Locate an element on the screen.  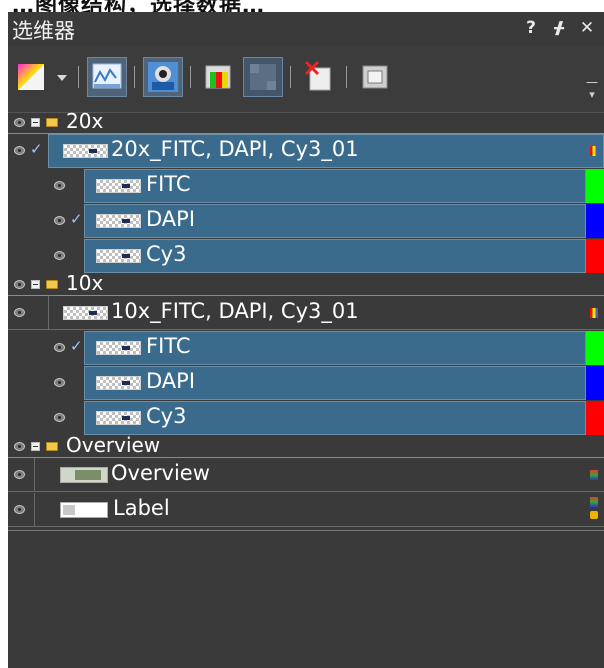
channel-row: DAPI is located at coordinates (306, 383).